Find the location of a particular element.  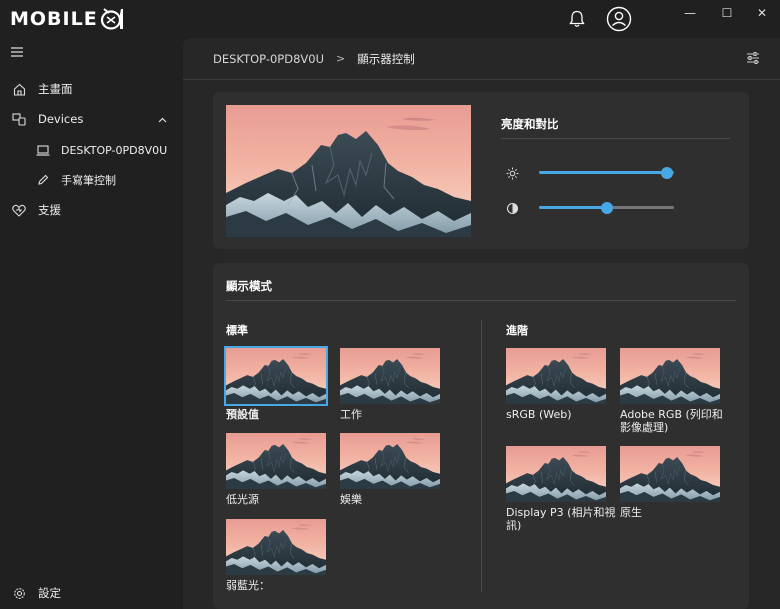

sidebar-item-label: Devices is located at coordinates (61, 119).